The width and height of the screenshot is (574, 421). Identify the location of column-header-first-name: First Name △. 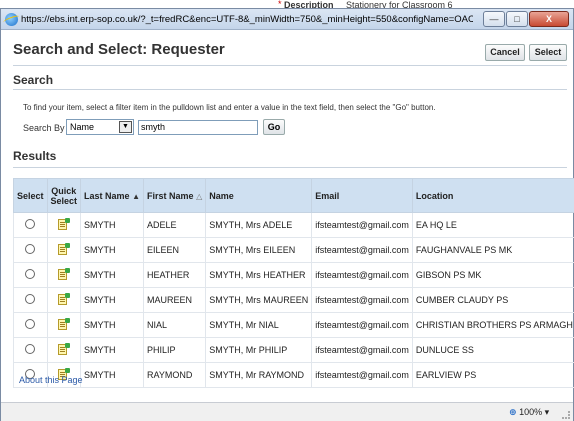
(175, 195).